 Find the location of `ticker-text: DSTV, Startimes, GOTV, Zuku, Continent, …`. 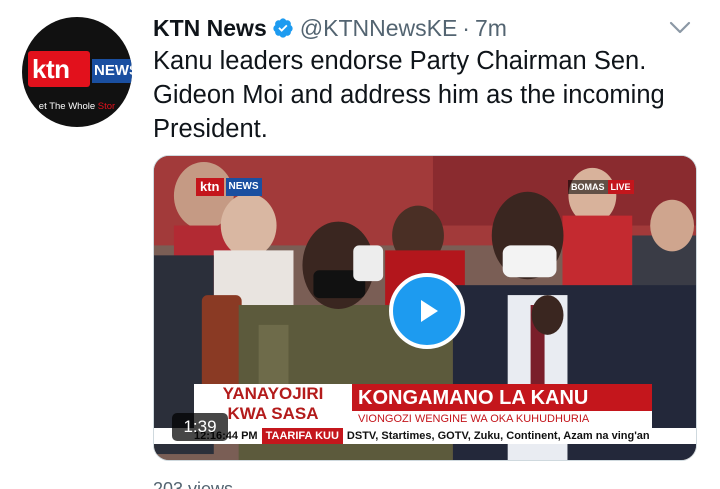

ticker-text: DSTV, Startimes, GOTV, Zuku, Continent, … is located at coordinates (498, 436).